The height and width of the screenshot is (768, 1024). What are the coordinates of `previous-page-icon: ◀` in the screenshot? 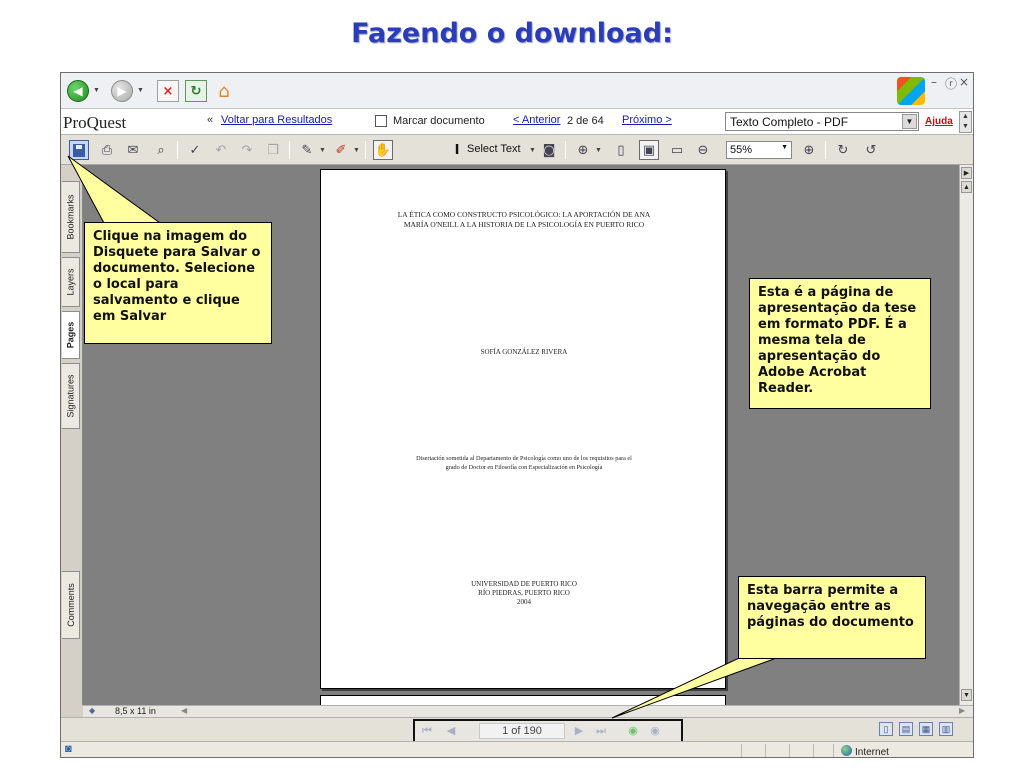 It's located at (451, 731).